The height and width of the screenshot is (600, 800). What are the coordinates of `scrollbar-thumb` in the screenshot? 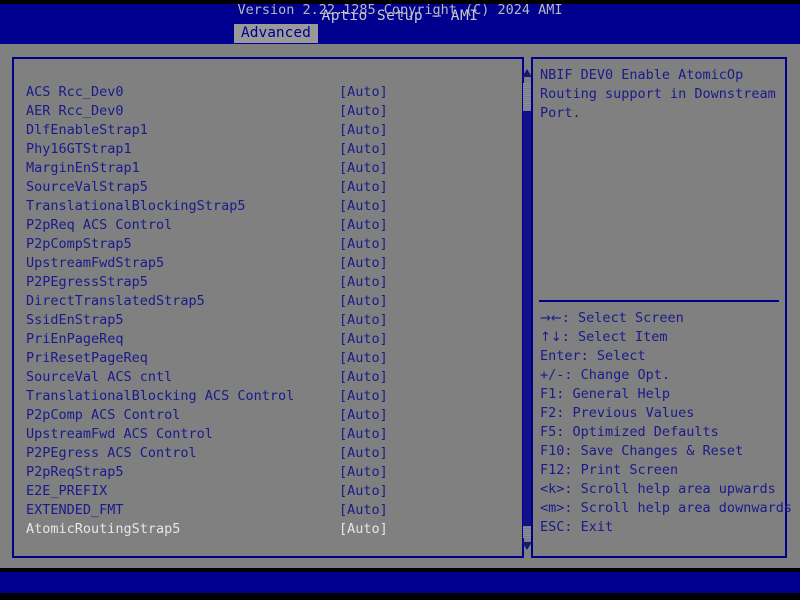 It's located at (527, 318).